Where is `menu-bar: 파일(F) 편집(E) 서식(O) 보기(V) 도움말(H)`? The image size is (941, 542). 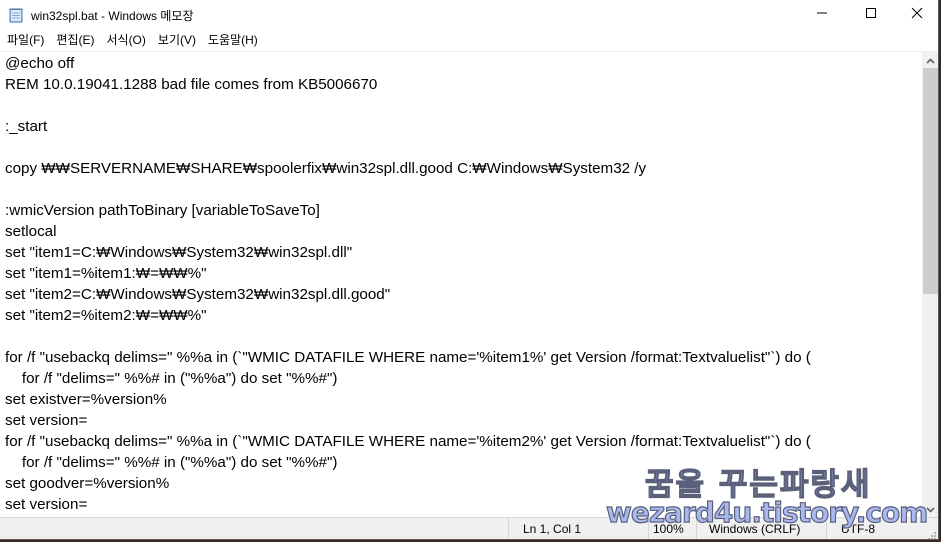 menu-bar: 파일(F) 편집(E) 서식(O) 보기(V) 도움말(H) is located at coordinates (469, 40).